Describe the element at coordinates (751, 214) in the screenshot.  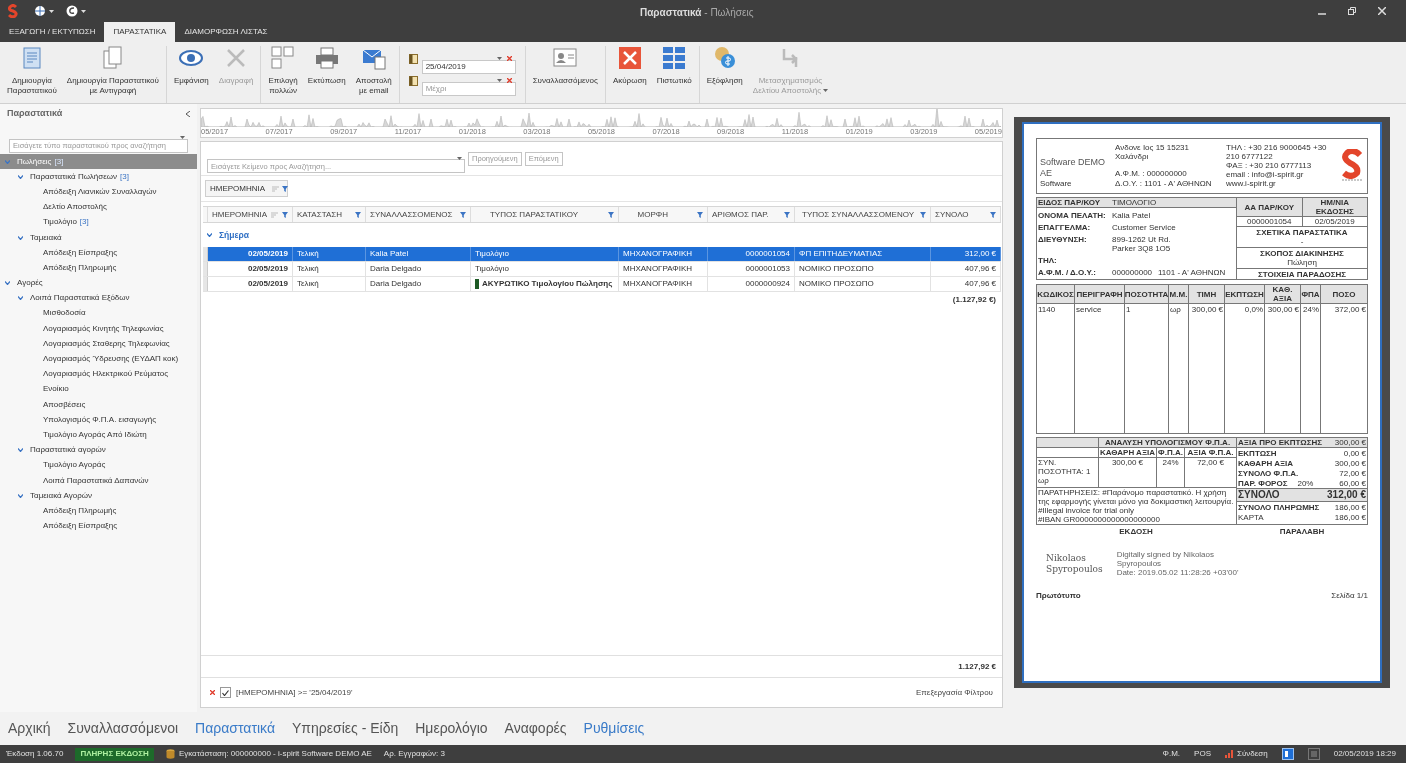
I see `column-header: ΑΡΙΘΜΟΣ ΠΑΡ.` at that location.